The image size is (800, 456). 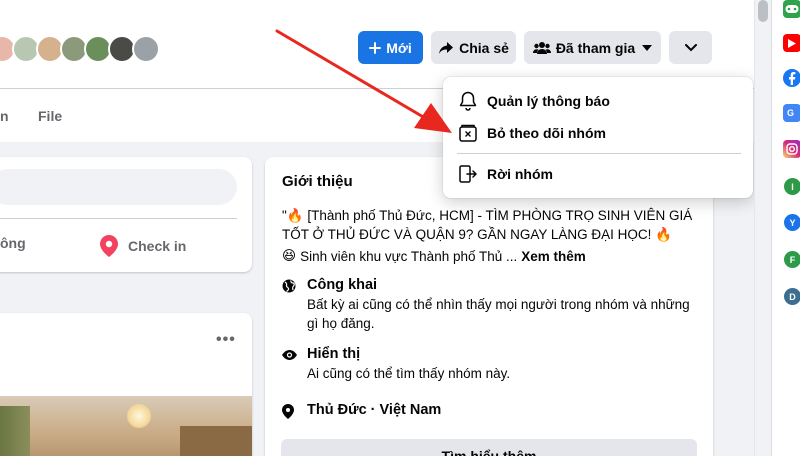 I want to click on composer-input, so click(x=118, y=187).